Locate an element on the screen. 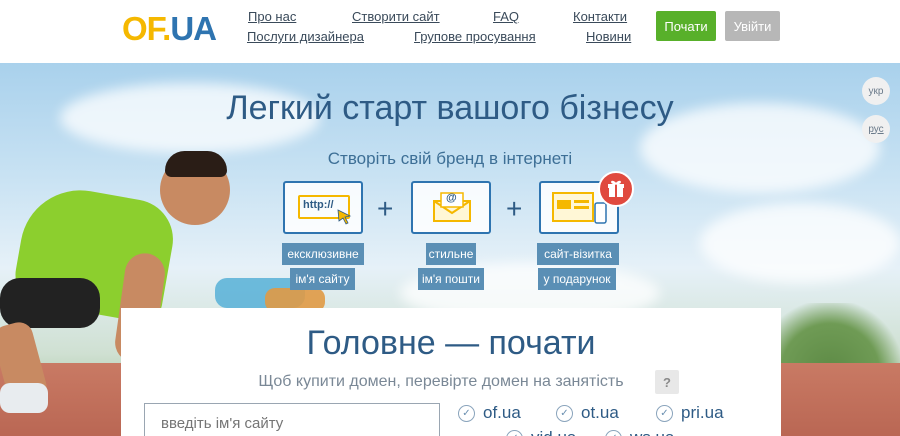 This screenshot has width=900, height=436. gift-icon is located at coordinates (616, 189).